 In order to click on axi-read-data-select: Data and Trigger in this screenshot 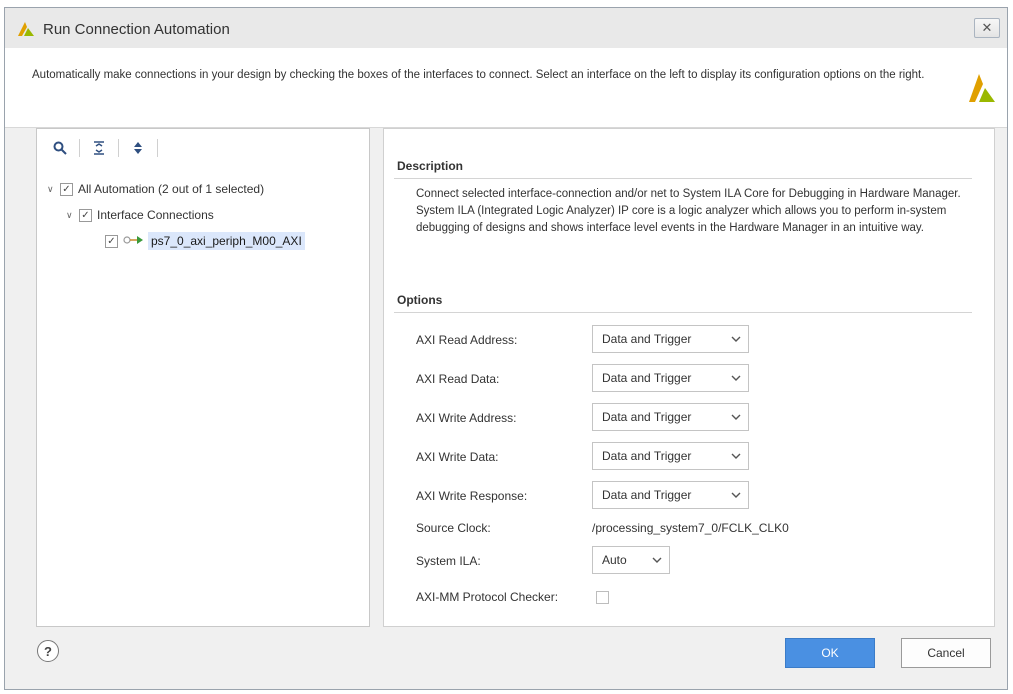, I will do `click(670, 378)`.